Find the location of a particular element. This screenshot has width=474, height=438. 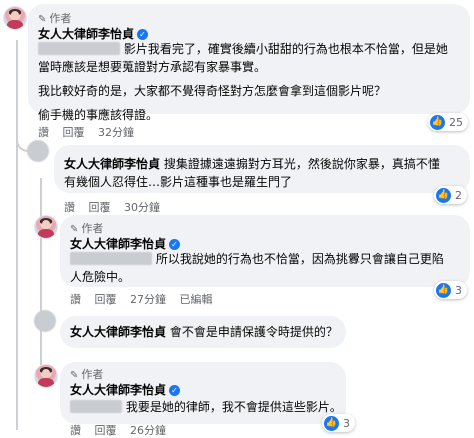

comment-actions: 讚 回覆 32分鐘 is located at coordinates (91, 132).